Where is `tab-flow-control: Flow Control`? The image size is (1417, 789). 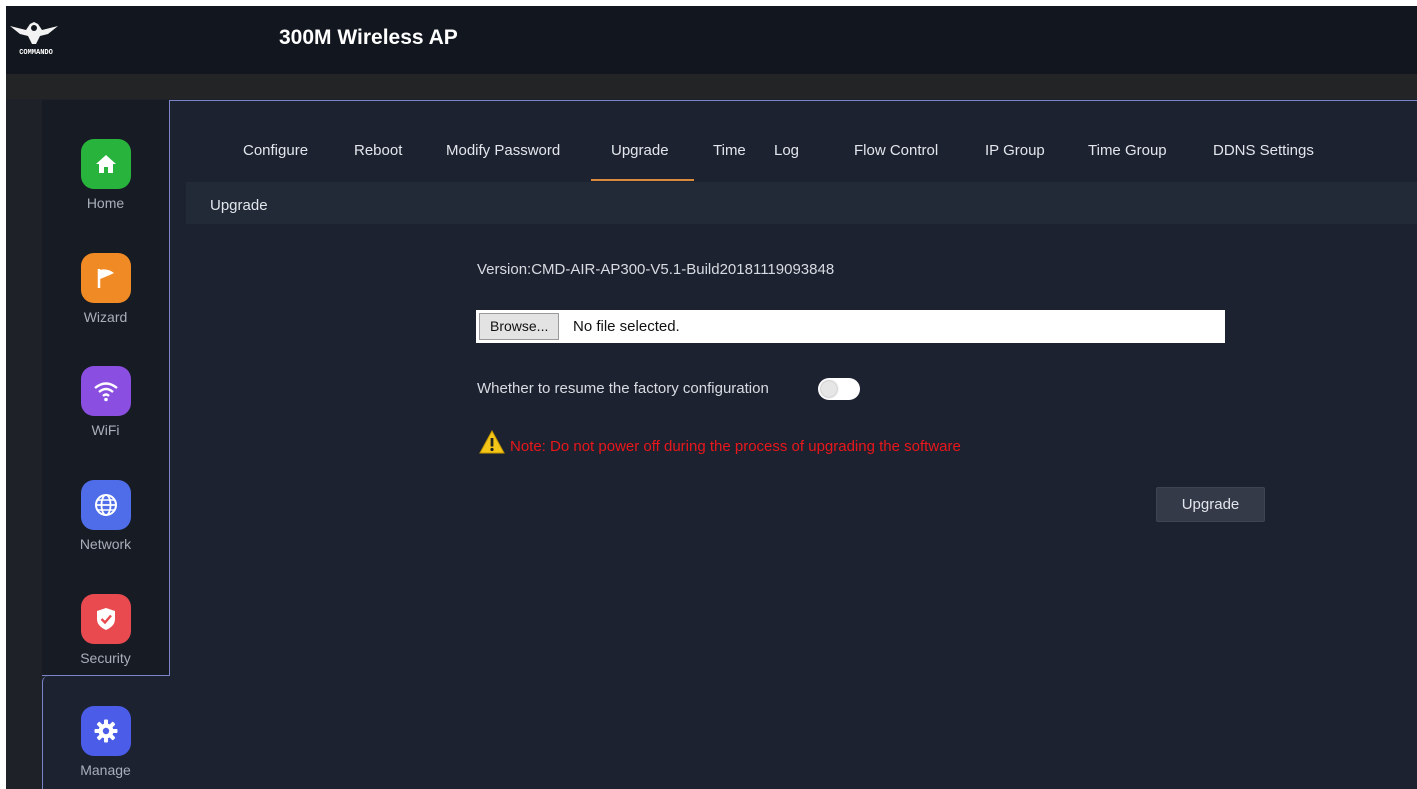 tab-flow-control: Flow Control is located at coordinates (896, 150).